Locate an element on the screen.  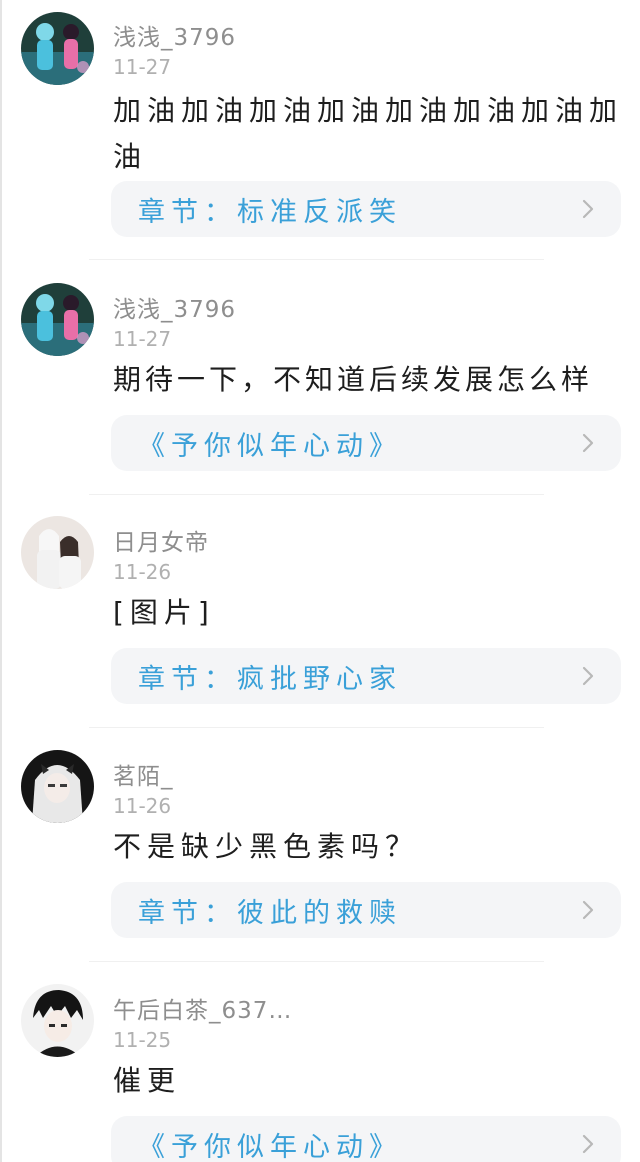
comment-text: 不是缺少黑色素吗？ is located at coordinates (266, 846).